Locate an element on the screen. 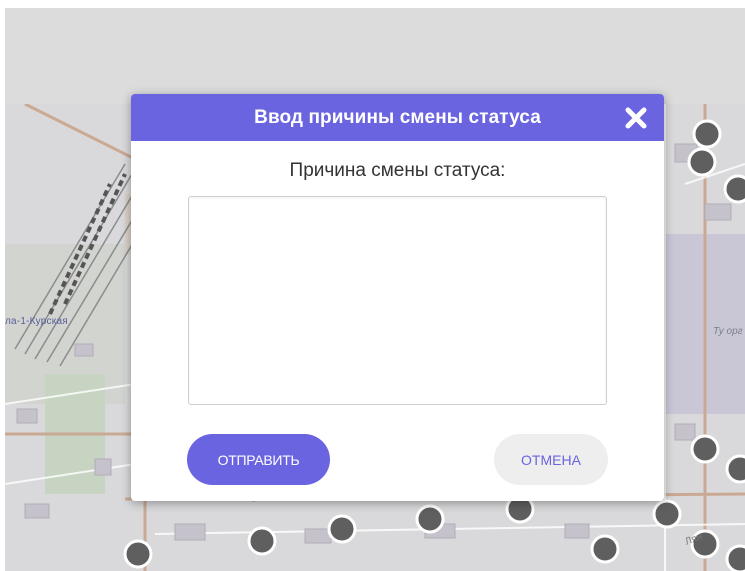 The width and height of the screenshot is (745, 571). map-label-station: ла-1-Курская is located at coordinates (36, 321).